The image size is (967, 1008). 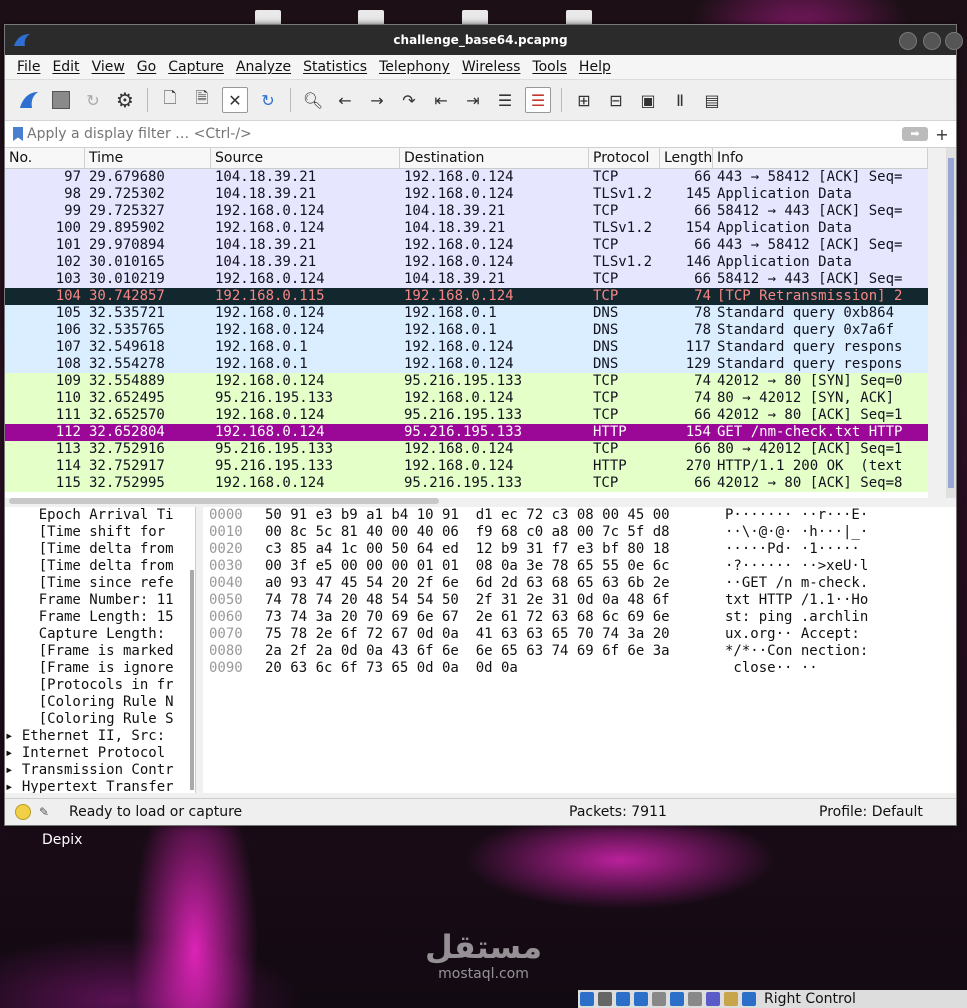 What do you see at coordinates (93, 100) in the screenshot?
I see `restart-capture-icon: ↻` at bounding box center [93, 100].